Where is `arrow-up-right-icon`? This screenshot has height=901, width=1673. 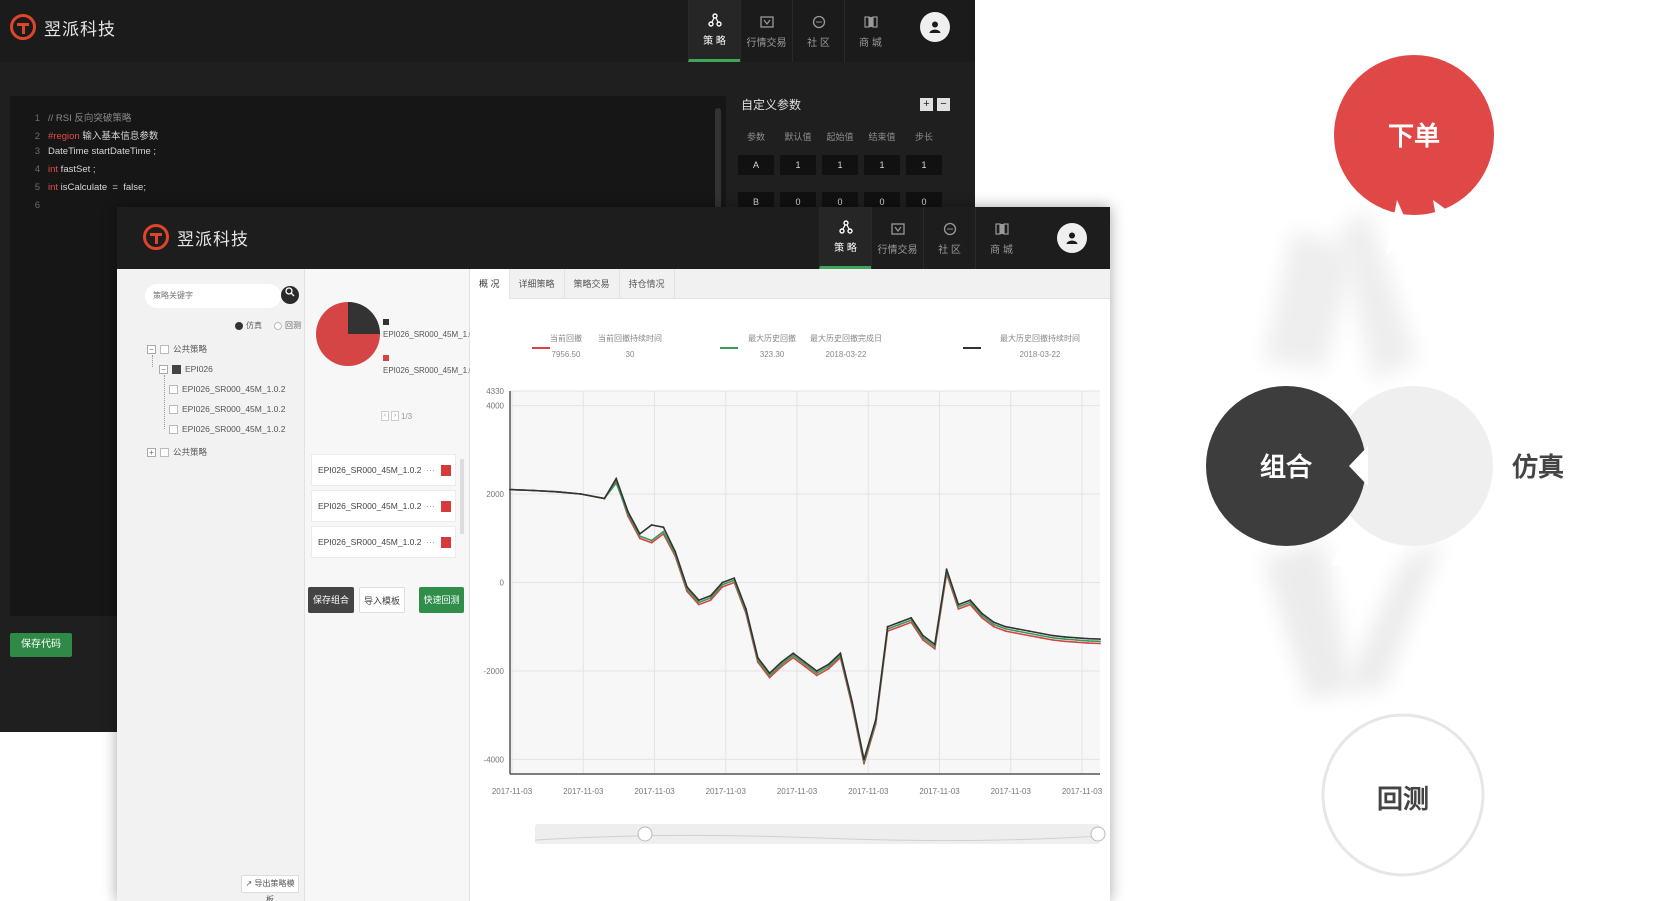
arrow-up-right-icon is located at coordinates (1451, 227).